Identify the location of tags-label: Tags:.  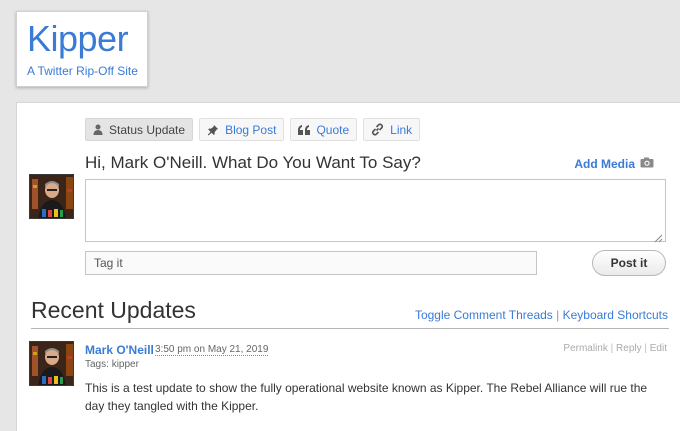
(97, 364).